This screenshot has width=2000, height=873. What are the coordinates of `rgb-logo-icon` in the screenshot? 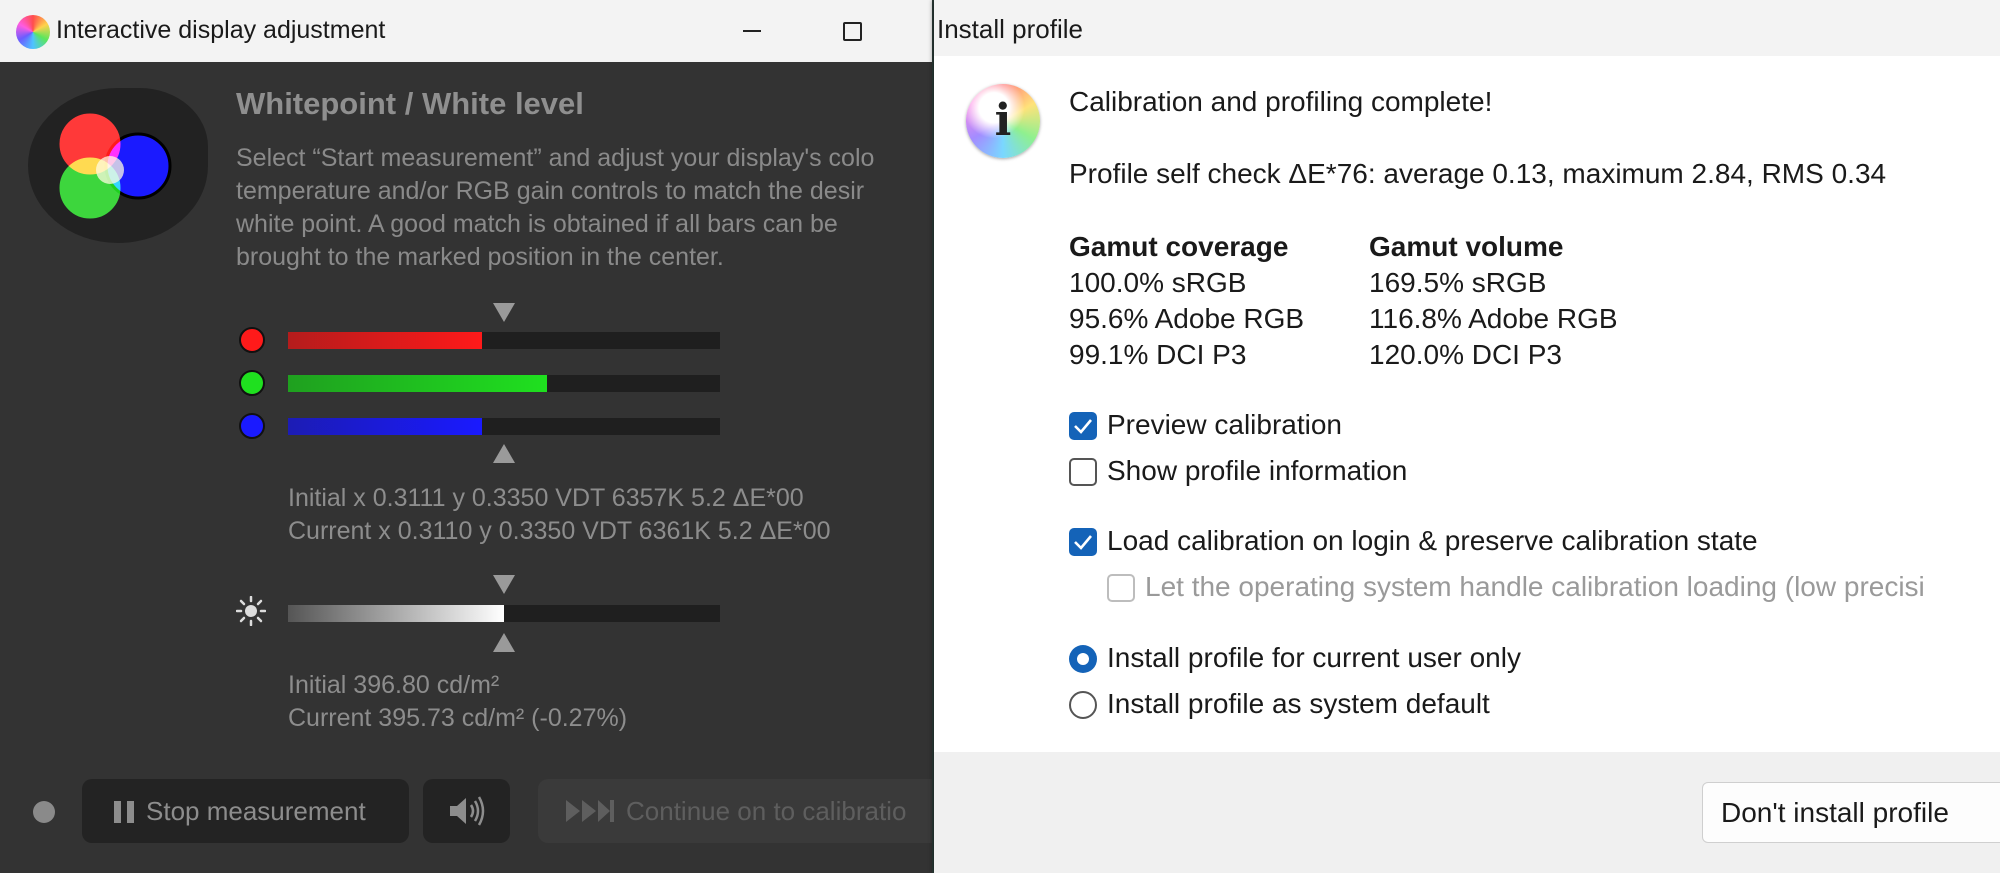 It's located at (114, 166).